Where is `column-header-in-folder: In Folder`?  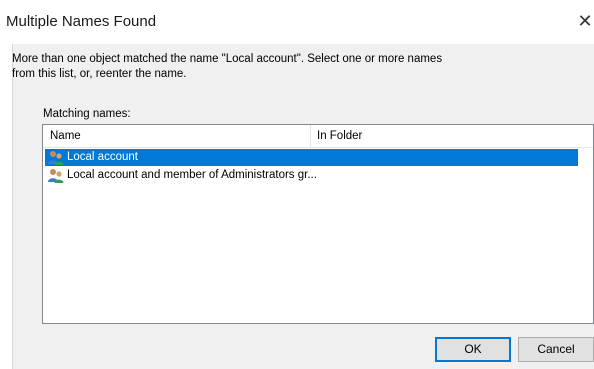
column-header-in-folder: In Folder is located at coordinates (339, 136).